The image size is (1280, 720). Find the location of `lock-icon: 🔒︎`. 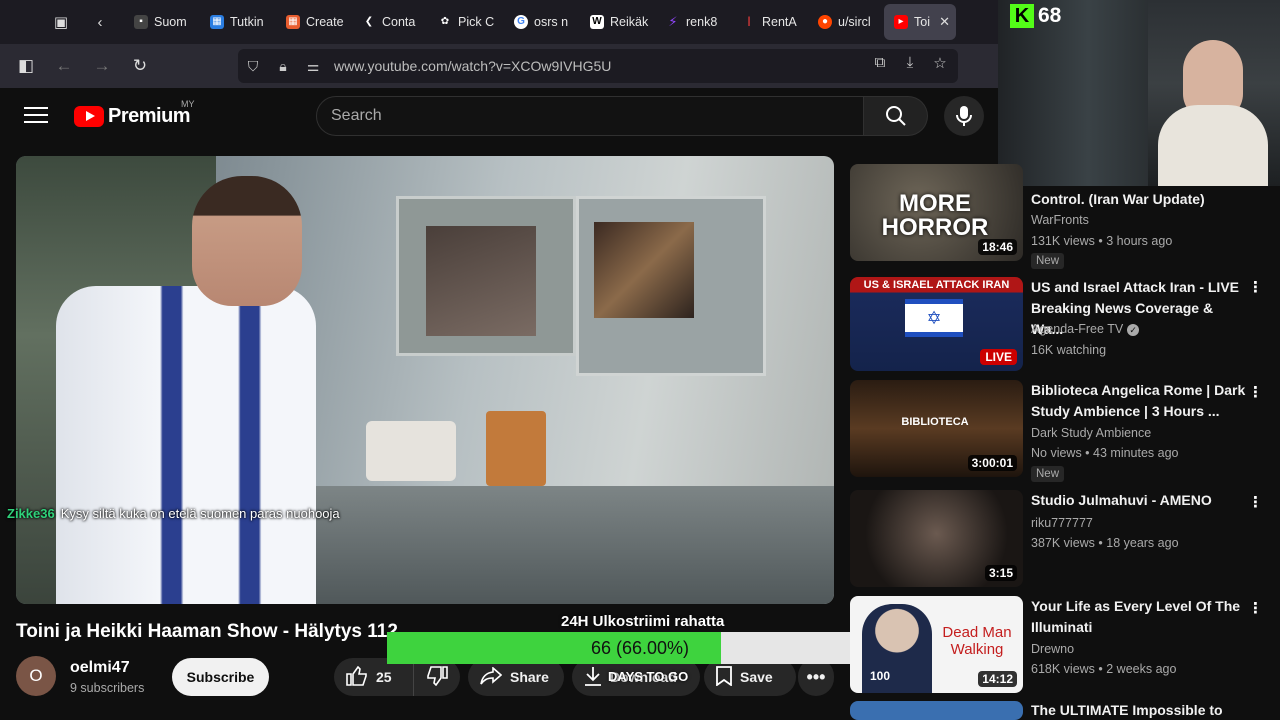

lock-icon: 🔒︎ is located at coordinates (283, 66).